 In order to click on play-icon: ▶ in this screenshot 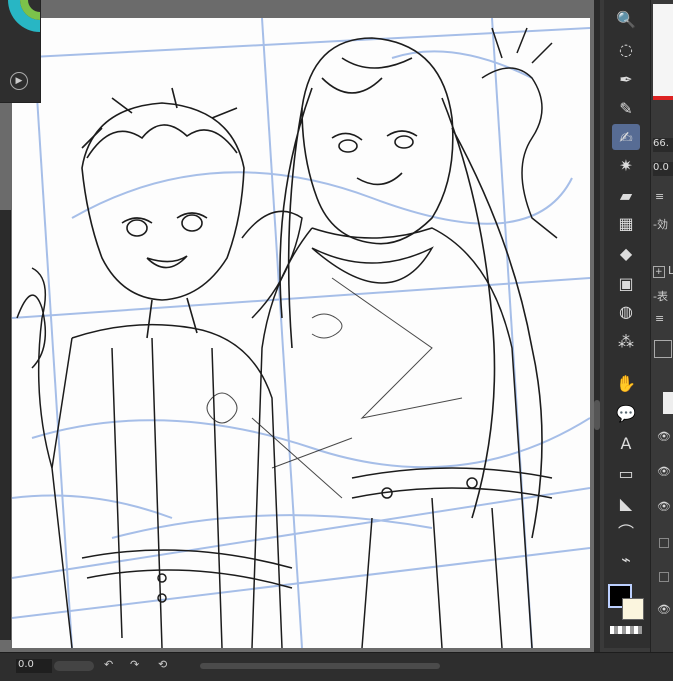, I will do `click(19, 81)`.